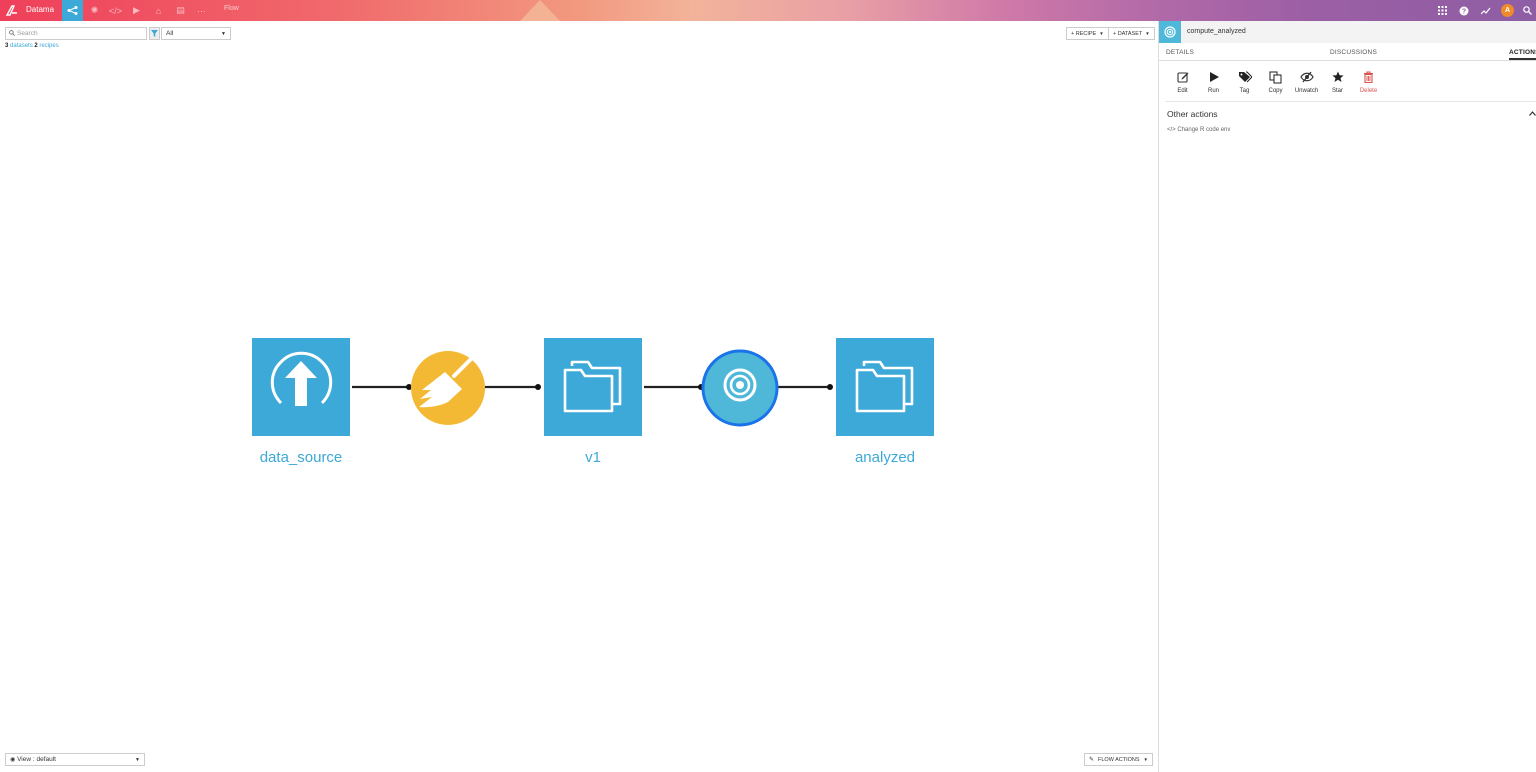 This screenshot has width=1536, height=772. Describe the element at coordinates (1368, 91) in the screenshot. I see `delete-action-label: Delete` at that location.